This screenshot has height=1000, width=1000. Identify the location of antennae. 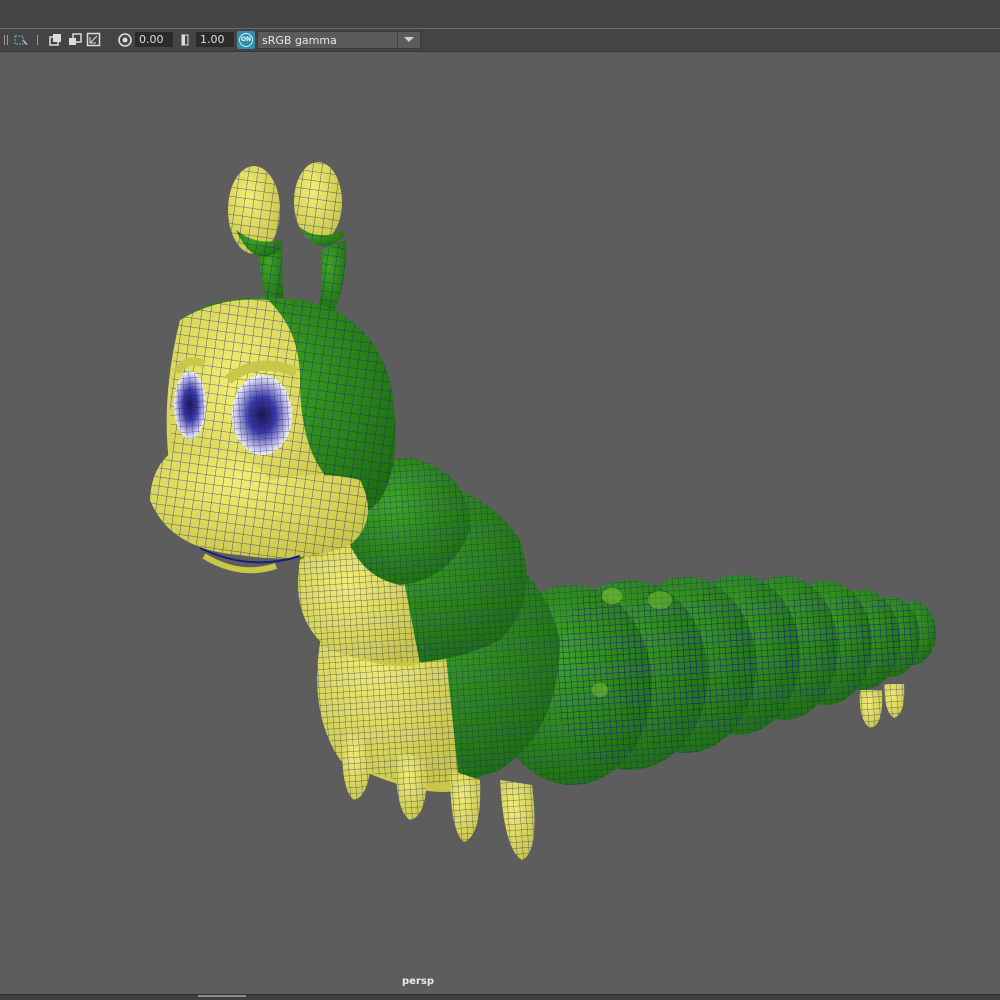
(287, 237).